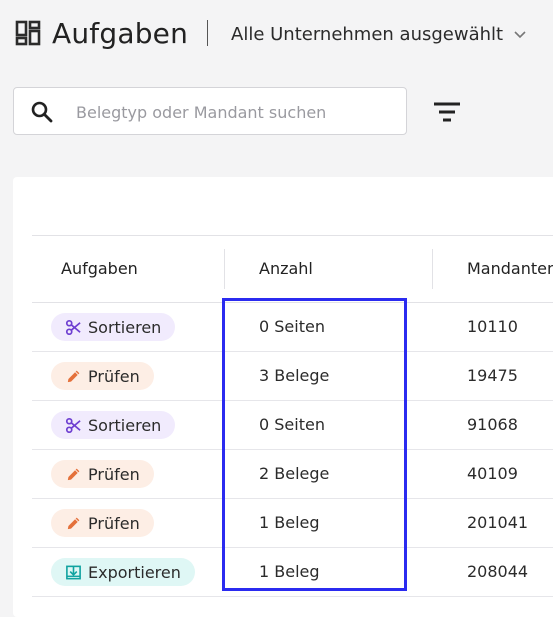 The image size is (553, 617). Describe the element at coordinates (498, 522) in the screenshot. I see `client-cell: 201041` at that location.